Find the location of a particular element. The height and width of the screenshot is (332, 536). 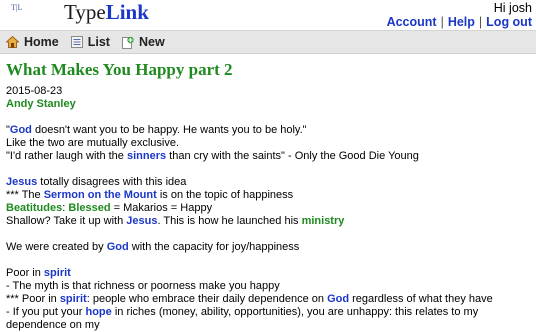

keyword-link: hope is located at coordinates (98, 312).